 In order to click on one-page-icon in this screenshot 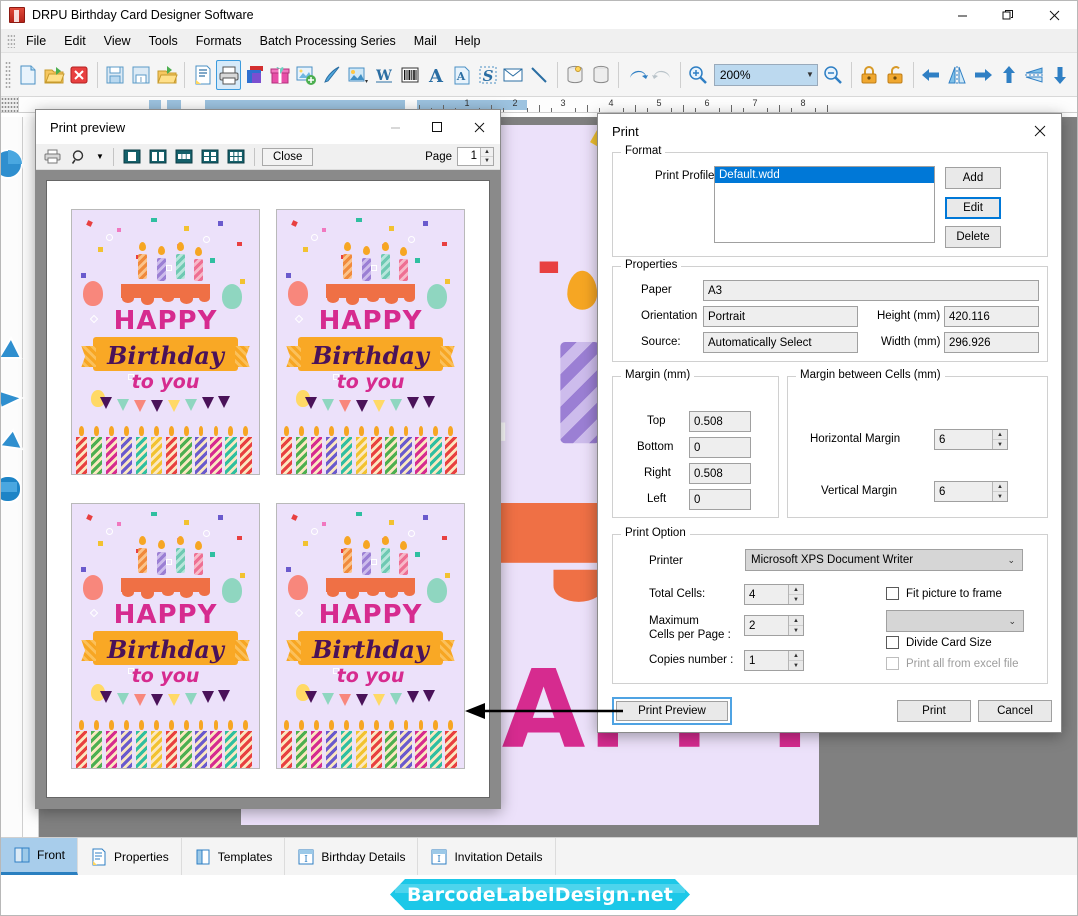, I will do `click(132, 157)`.